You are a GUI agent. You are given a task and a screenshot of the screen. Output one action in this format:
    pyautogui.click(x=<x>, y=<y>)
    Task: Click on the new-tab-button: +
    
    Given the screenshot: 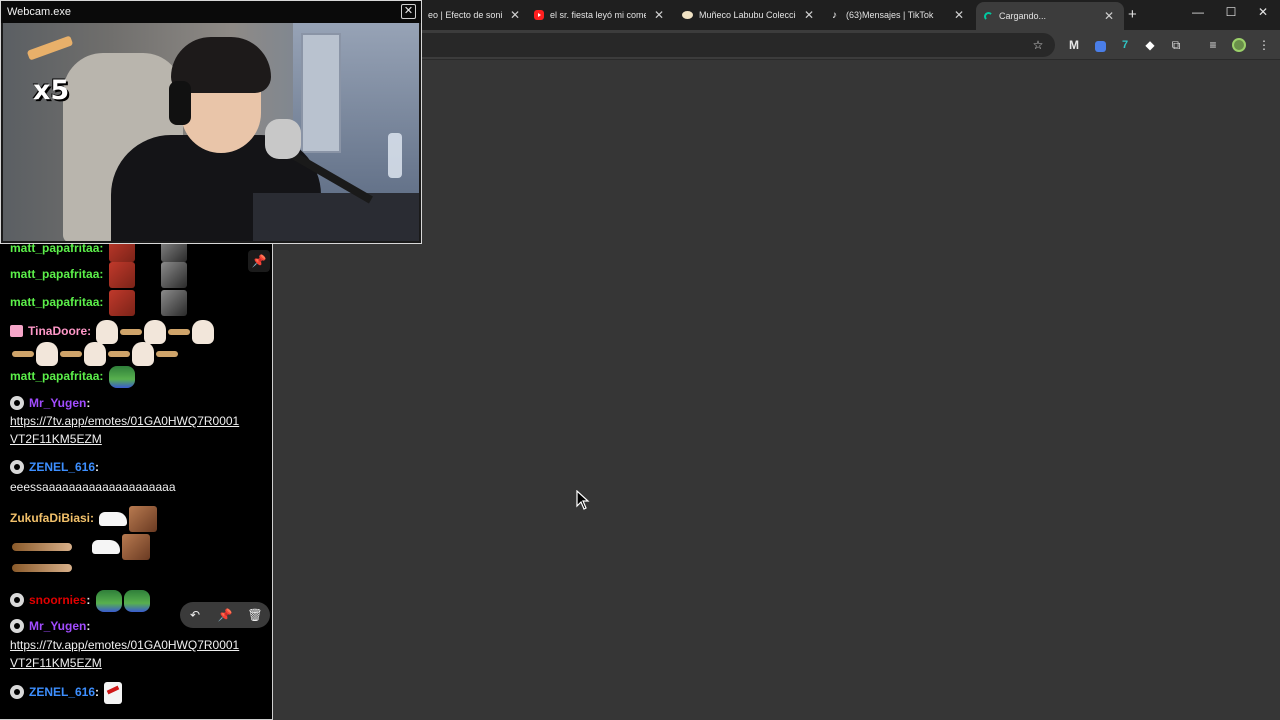 What is the action you would take?
    pyautogui.click(x=1132, y=14)
    